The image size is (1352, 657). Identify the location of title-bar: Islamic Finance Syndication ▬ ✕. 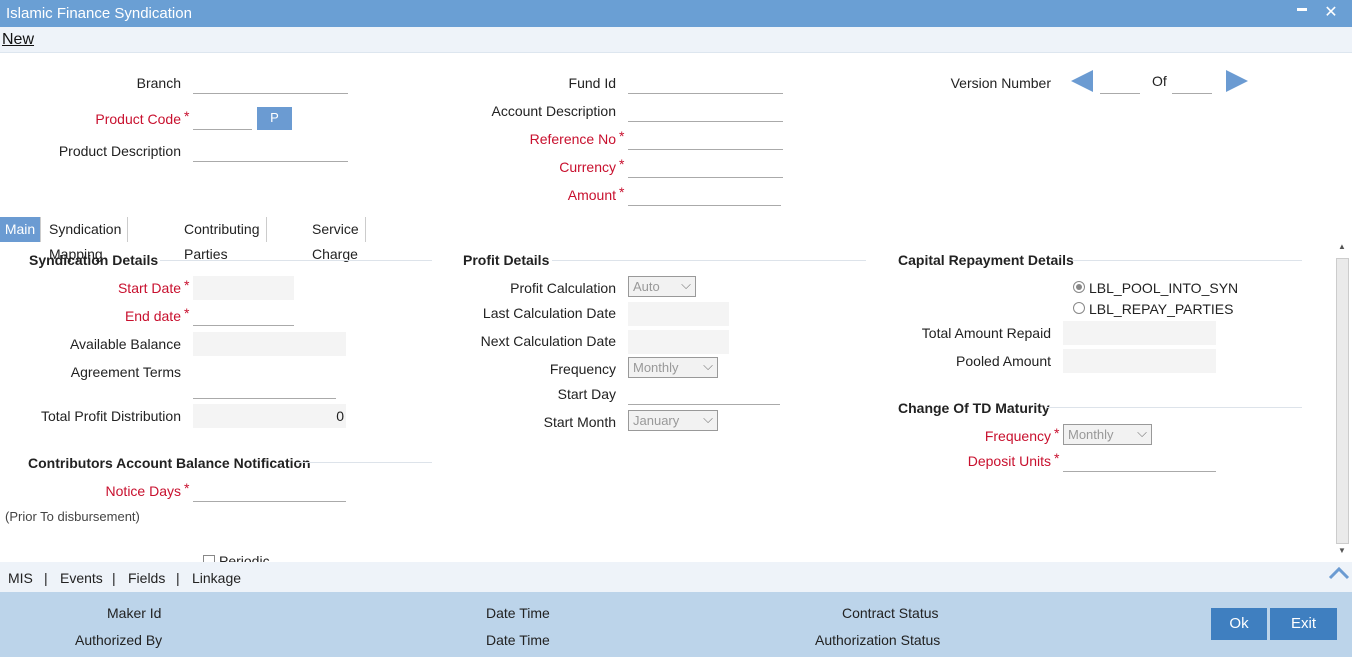
(676, 13).